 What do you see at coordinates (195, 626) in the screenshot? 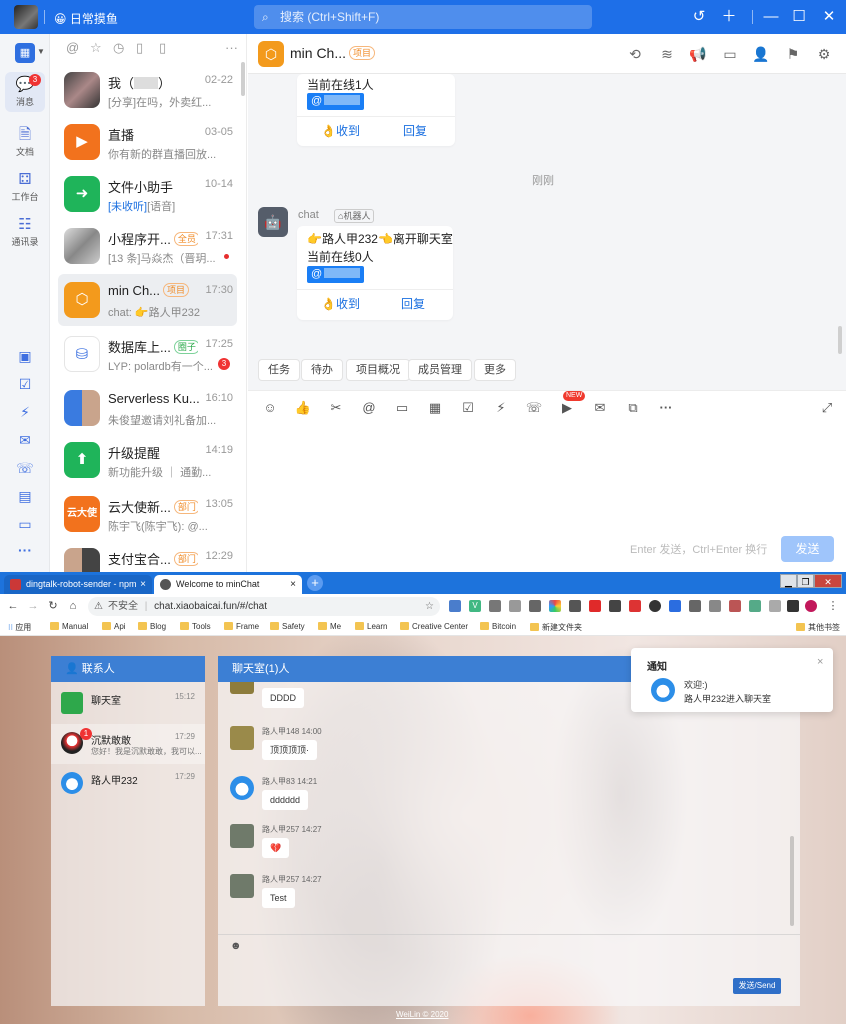
I see `bookmark-folder: Tools` at bounding box center [195, 626].